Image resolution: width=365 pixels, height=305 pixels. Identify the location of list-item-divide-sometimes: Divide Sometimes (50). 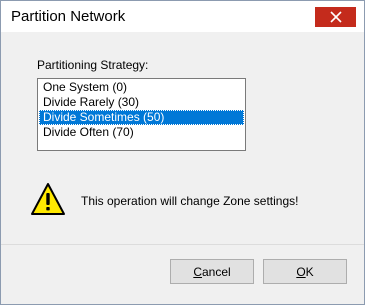
(141, 117).